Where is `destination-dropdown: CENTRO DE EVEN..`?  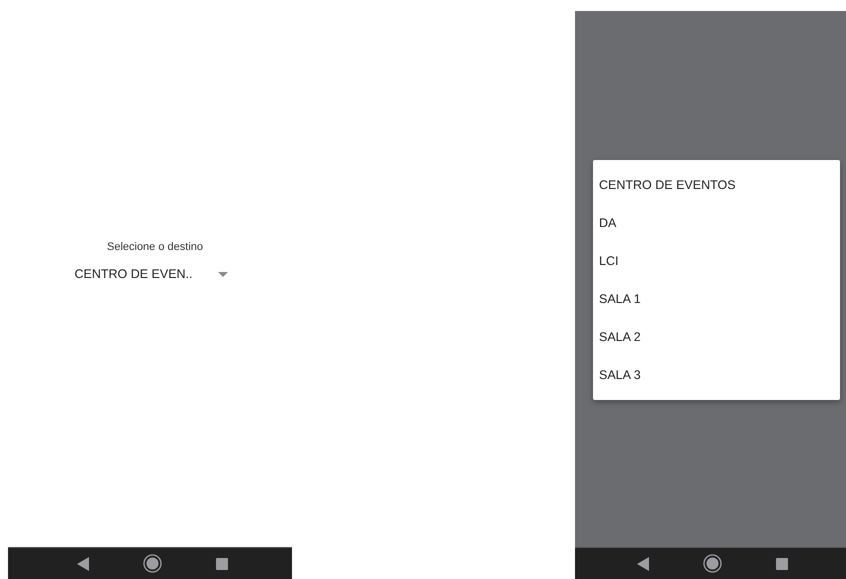 destination-dropdown: CENTRO DE EVEN.. is located at coordinates (151, 274).